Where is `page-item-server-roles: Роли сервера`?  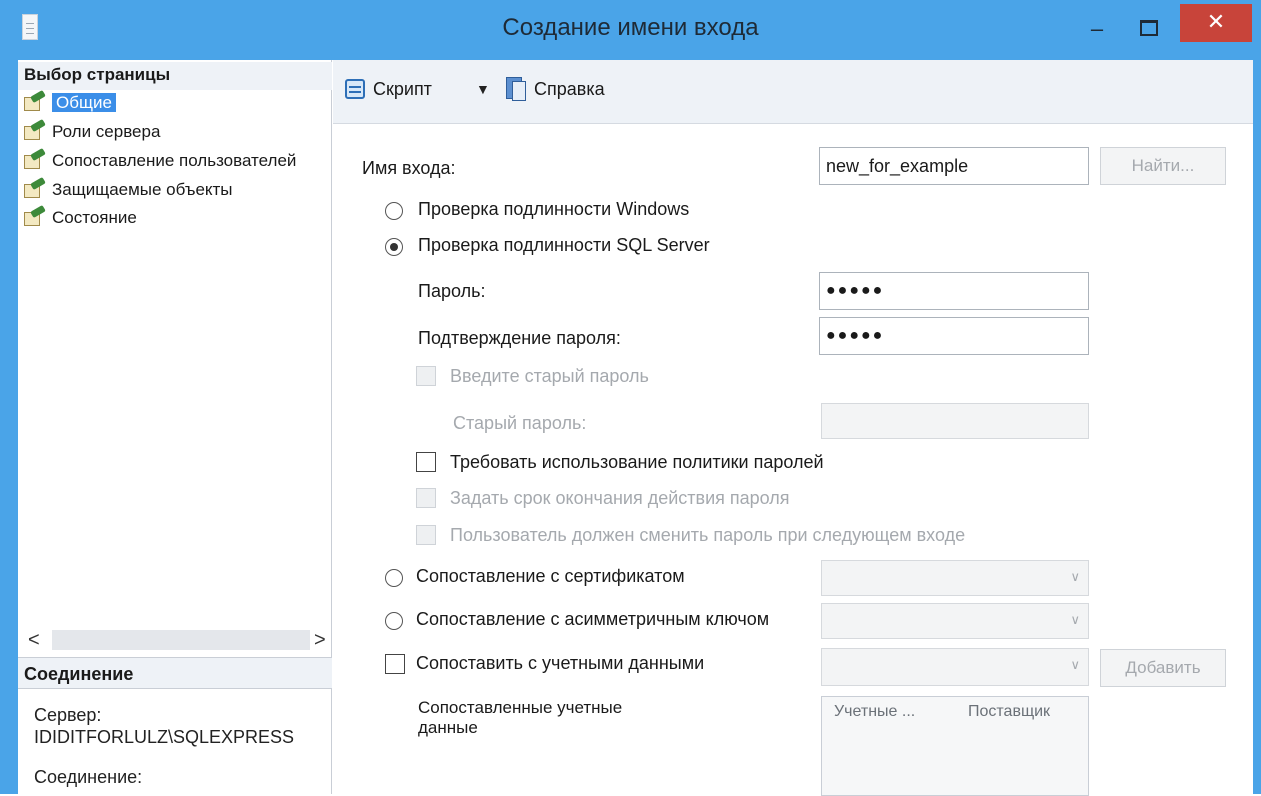 page-item-server-roles: Роли сервера is located at coordinates (177, 132).